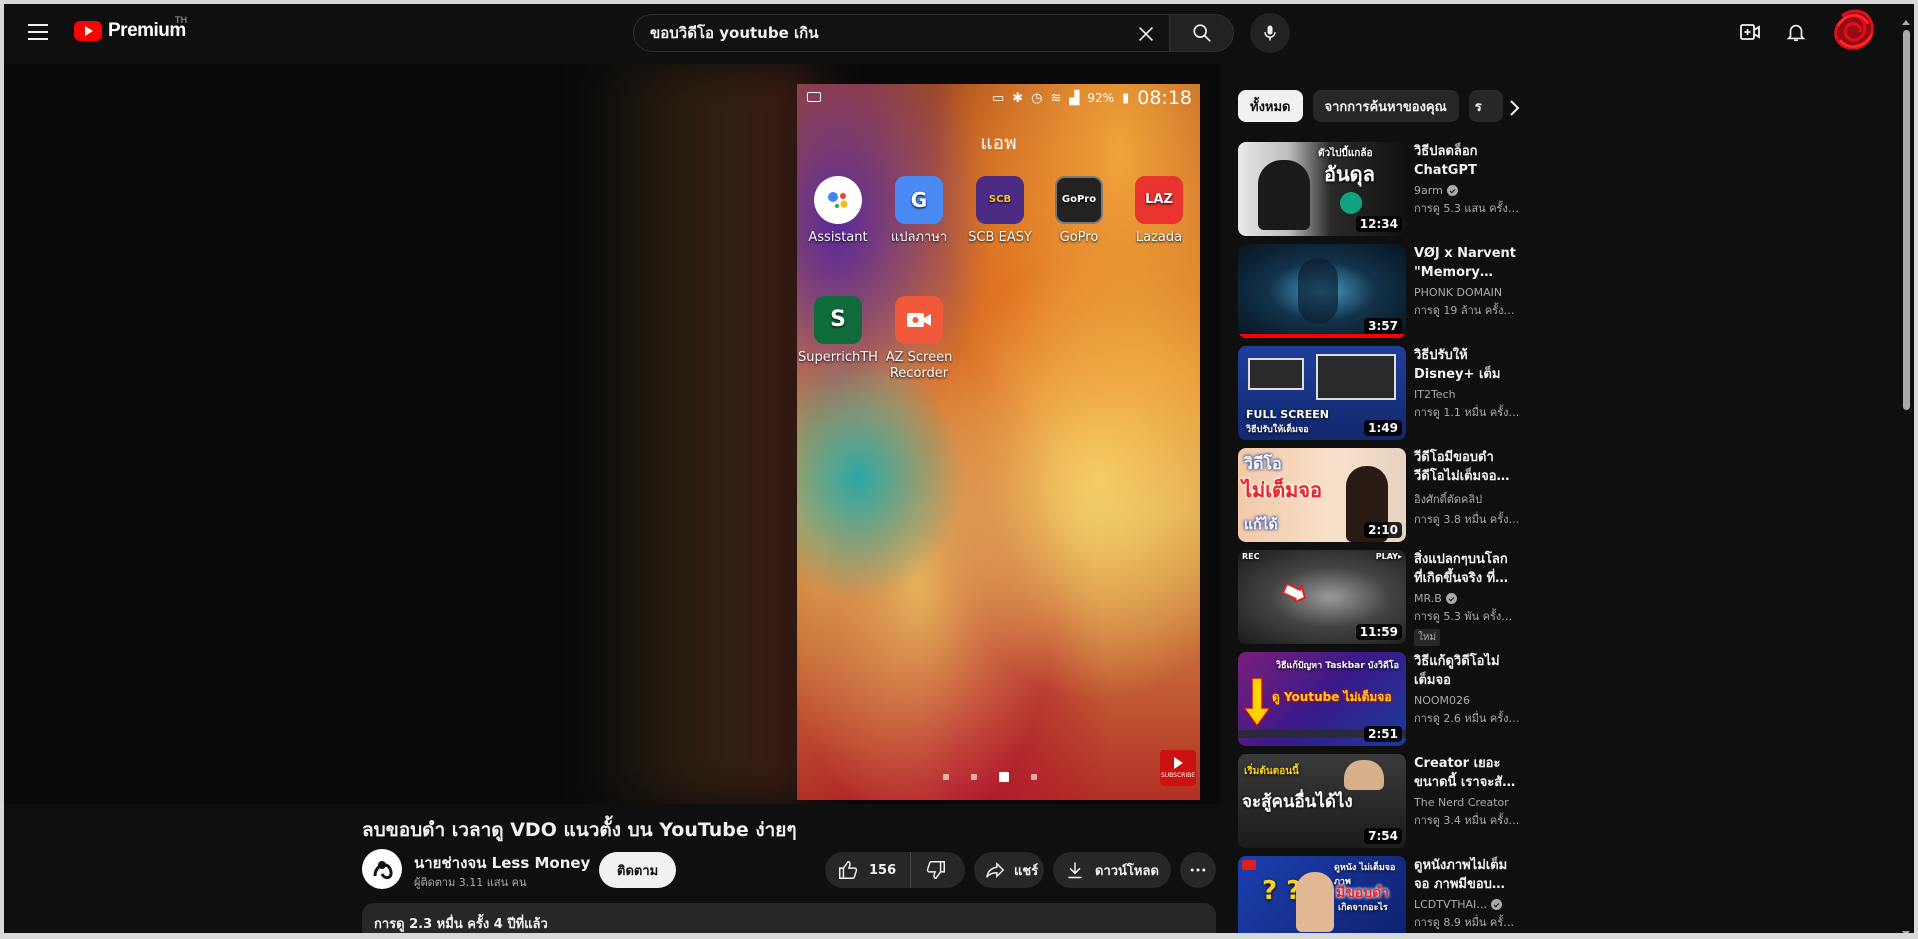 The image size is (1918, 939). Describe the element at coordinates (1383, 326) in the screenshot. I see `video-duration: 3:57` at that location.